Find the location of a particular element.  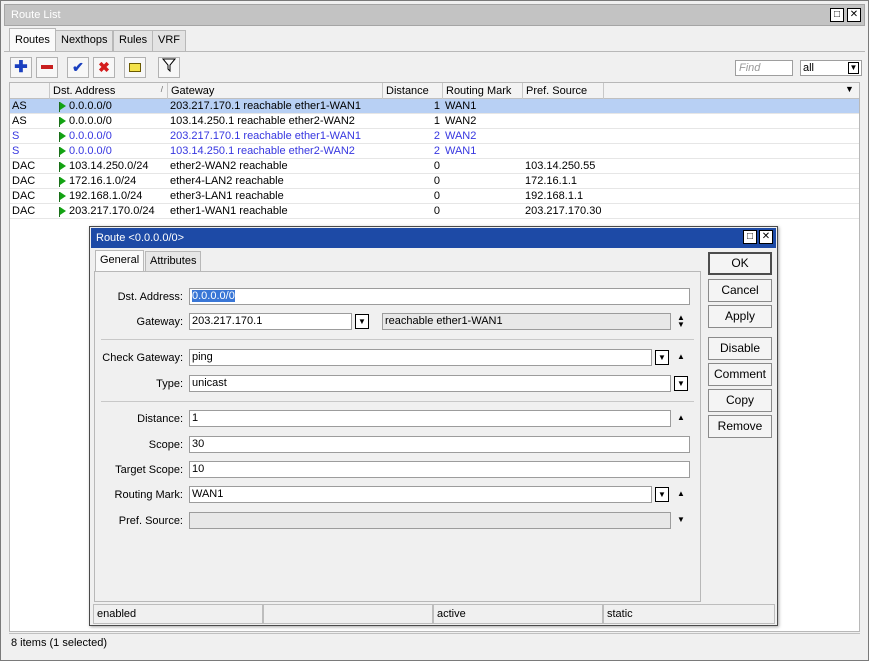

remove-icon is located at coordinates (47, 67).